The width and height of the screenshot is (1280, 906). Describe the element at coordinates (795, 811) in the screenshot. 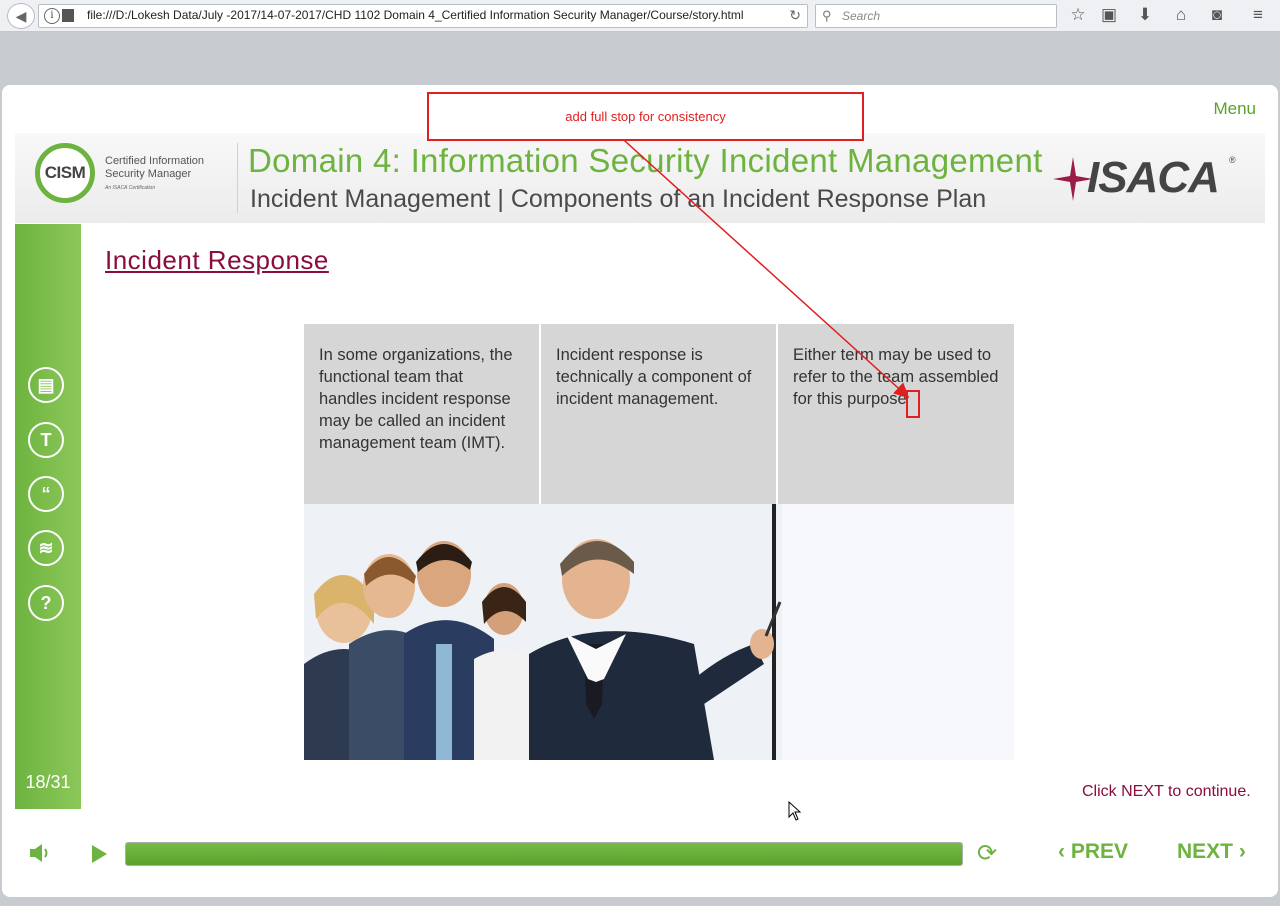

I see `mouse-cursor-icon` at that location.